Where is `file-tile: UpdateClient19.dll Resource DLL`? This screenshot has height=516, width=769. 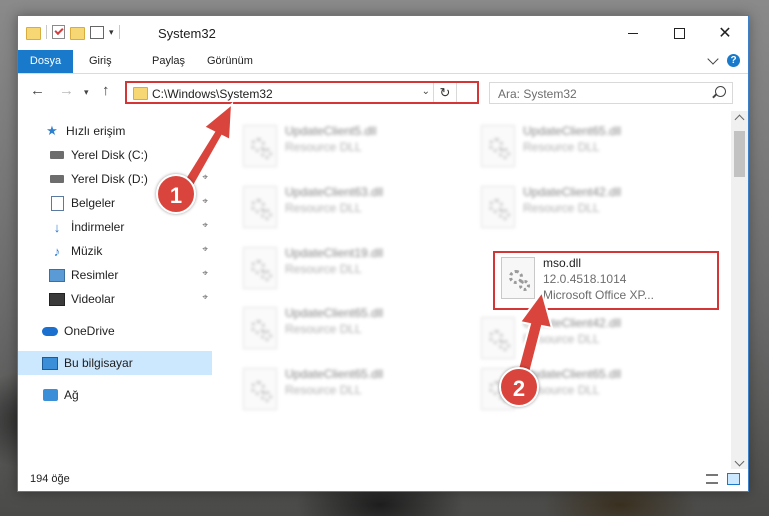
file-tile: UpdateClient19.dll Resource DLL is located at coordinates (347, 270).